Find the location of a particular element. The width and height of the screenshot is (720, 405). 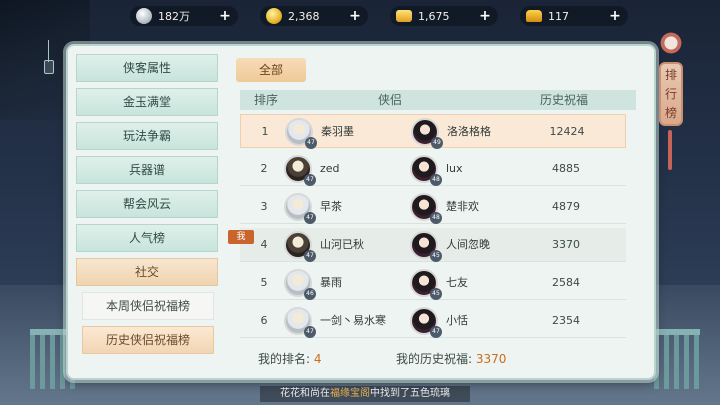

ranking-banner-label: 排行榜 is located at coordinates (671, 94).